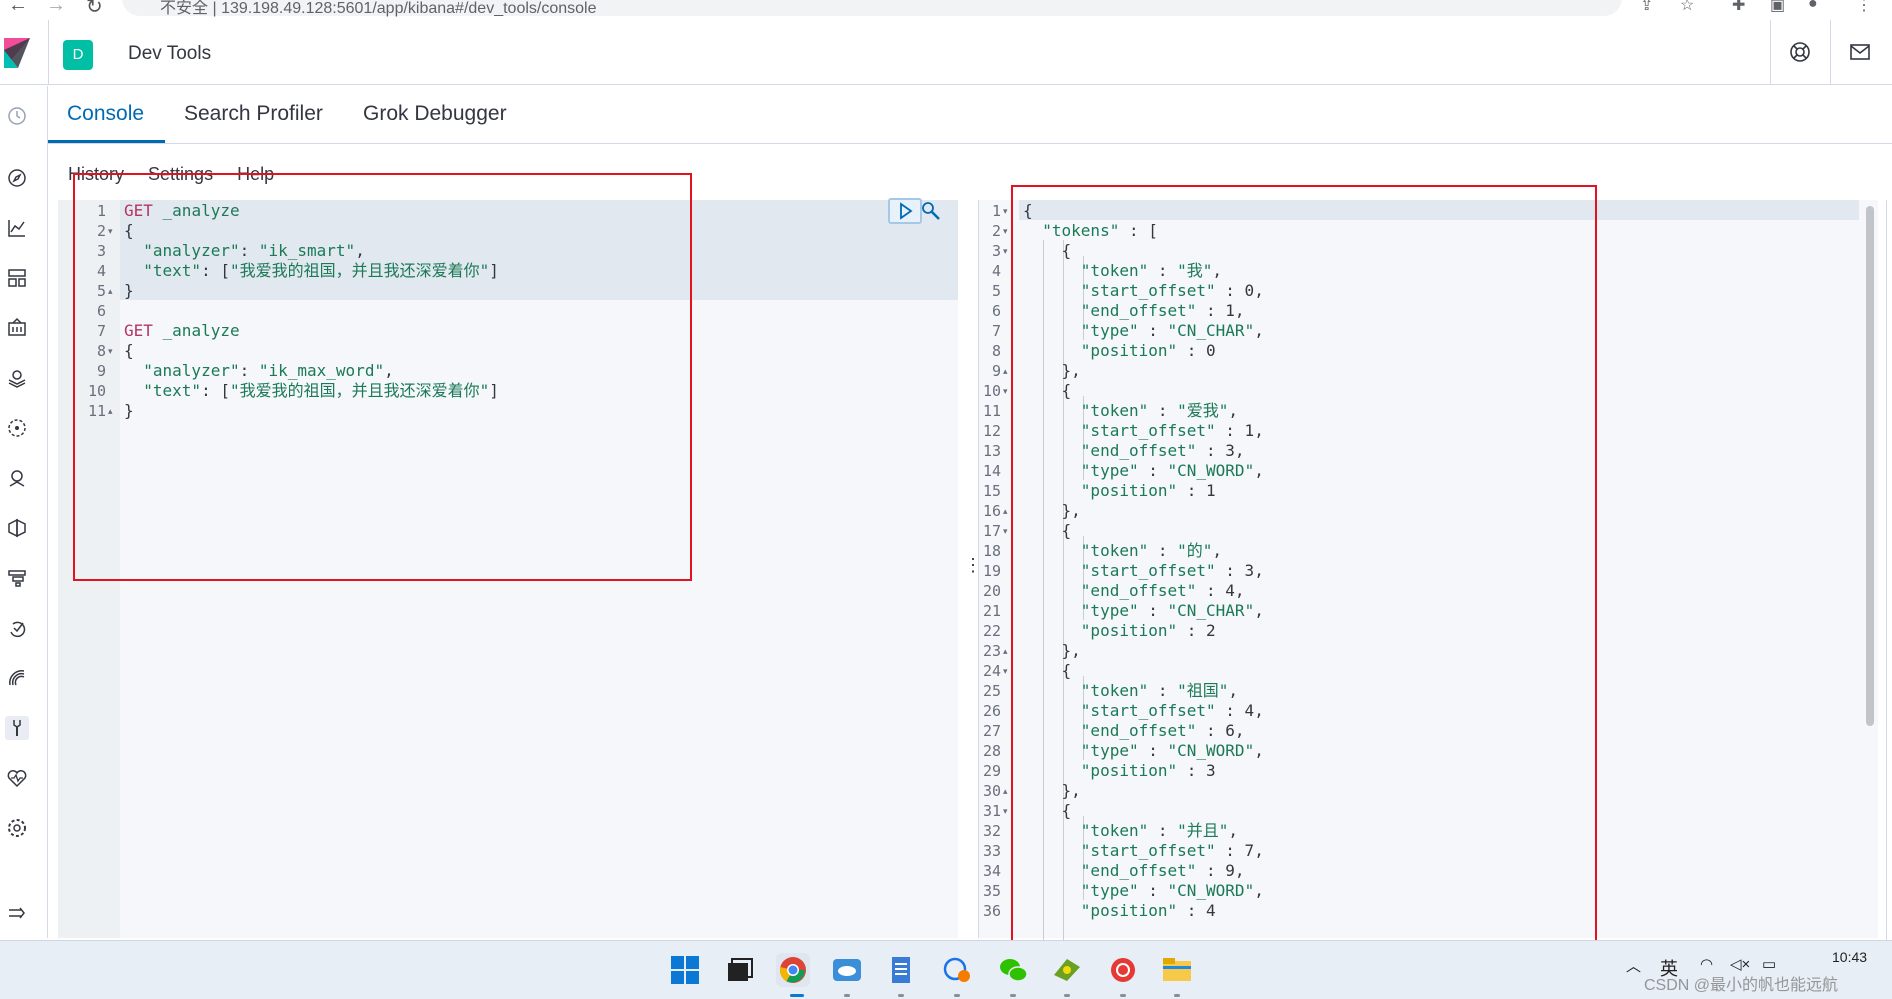  I want to click on apm-icon, so click(17, 578).